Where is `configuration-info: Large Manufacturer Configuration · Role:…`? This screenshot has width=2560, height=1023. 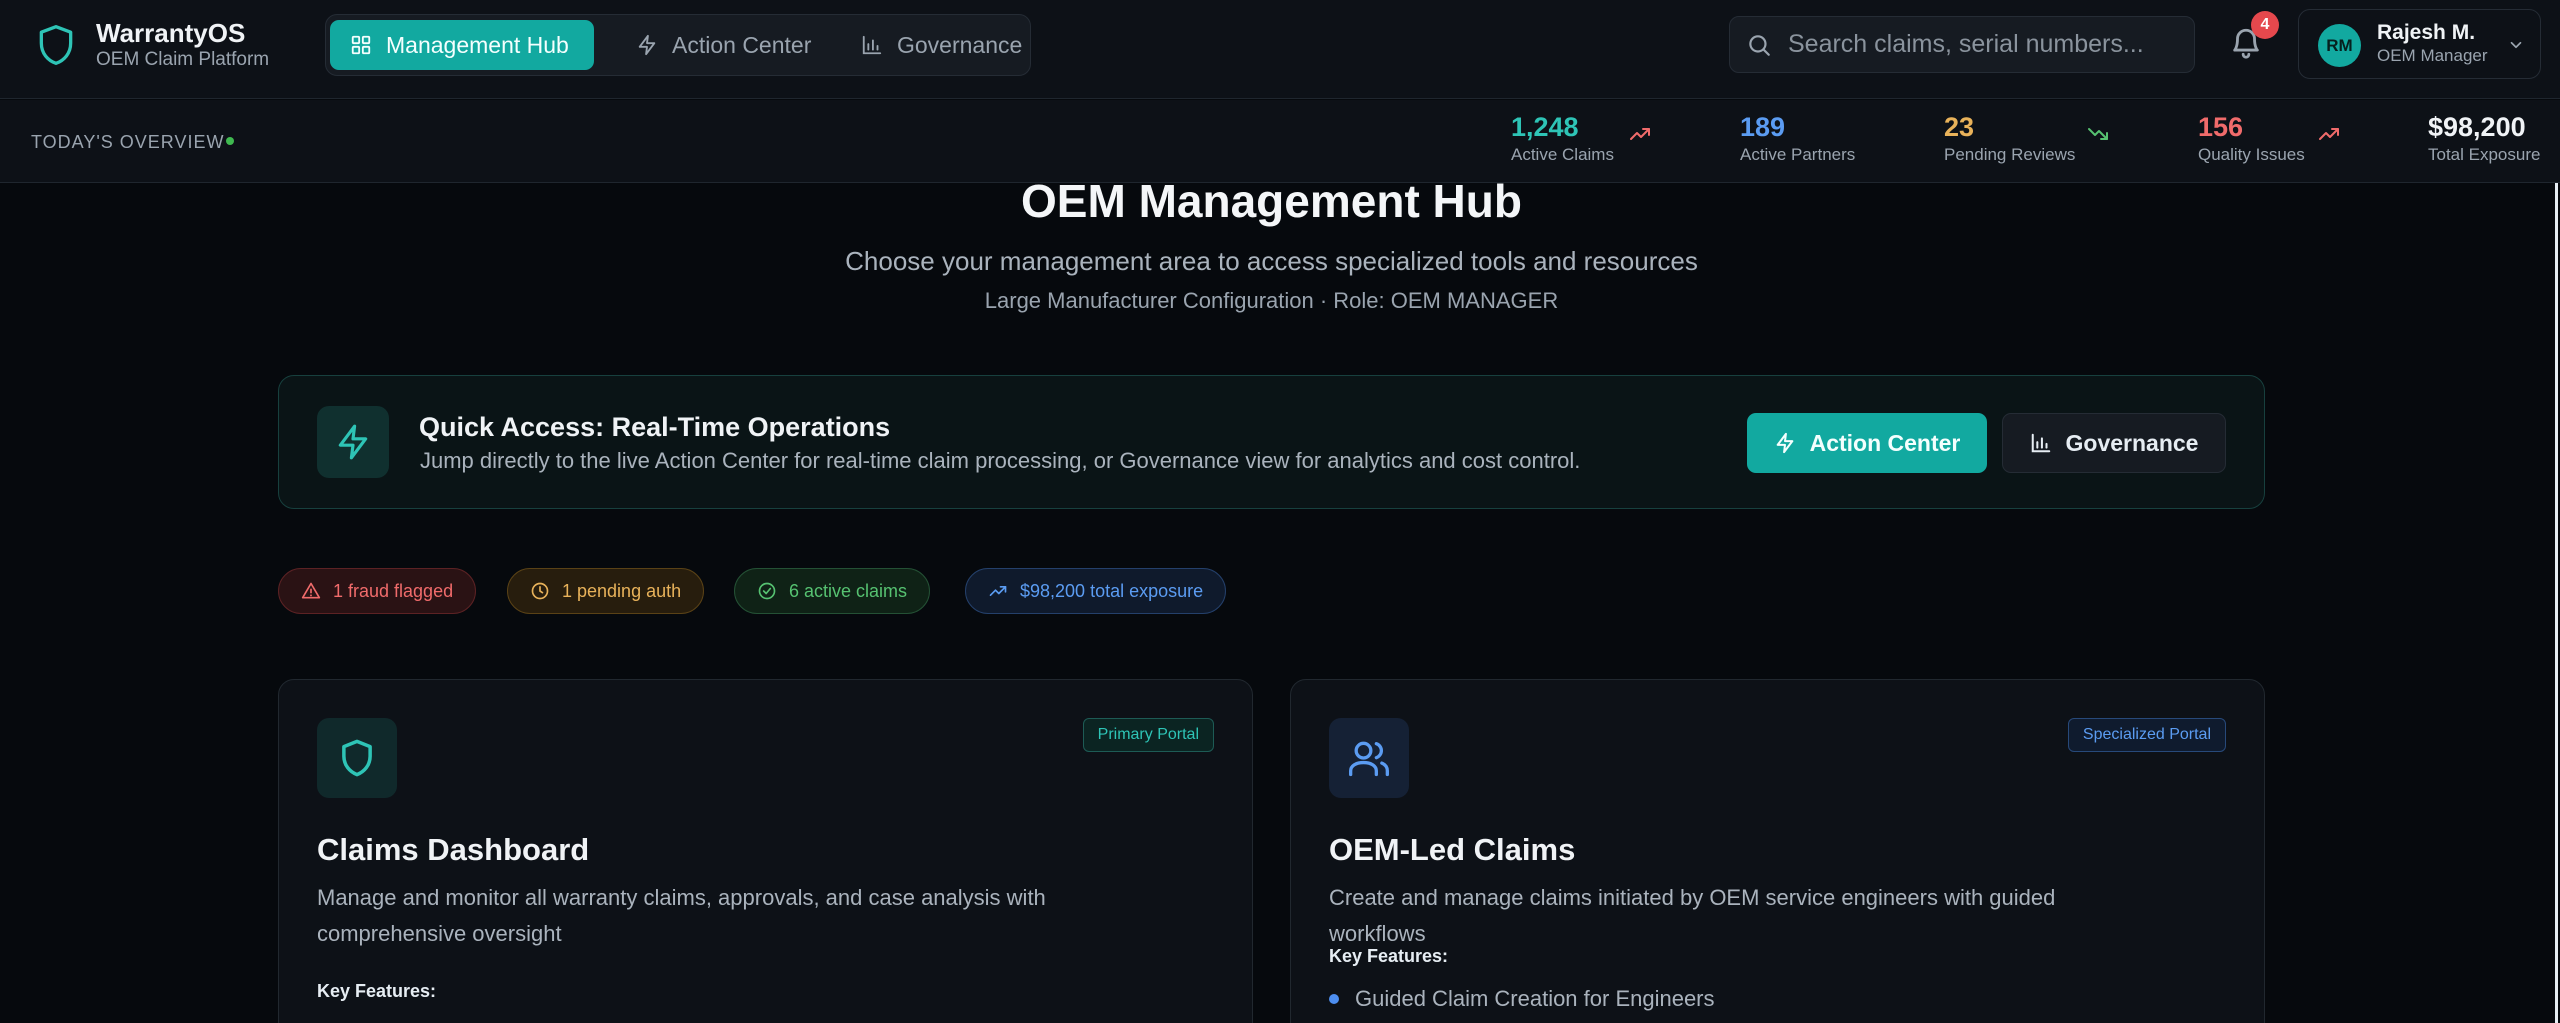 configuration-info: Large Manufacturer Configuration · Role:… is located at coordinates (1271, 300).